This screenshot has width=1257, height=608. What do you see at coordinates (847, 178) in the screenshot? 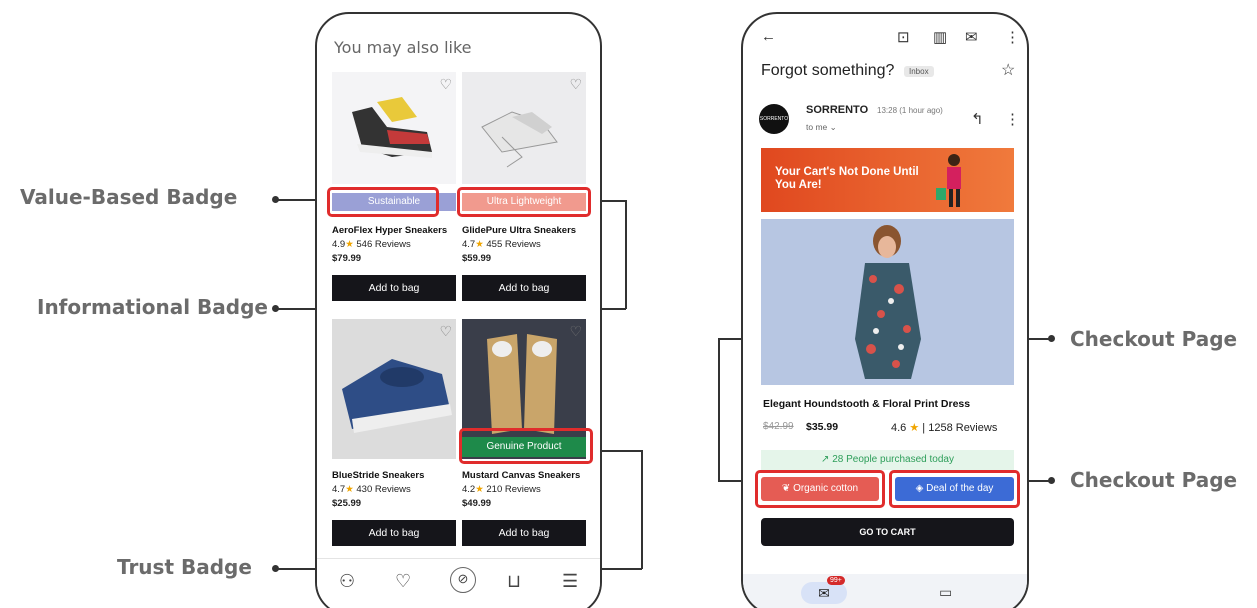
I see `banner-text: Your Cart's Not Done Until You Are!` at bounding box center [847, 178].